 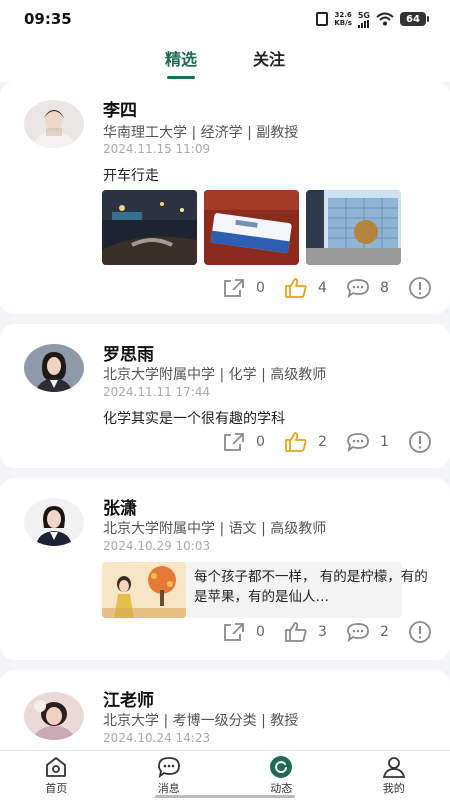 I want to click on like-action: 4, so click(x=306, y=288).